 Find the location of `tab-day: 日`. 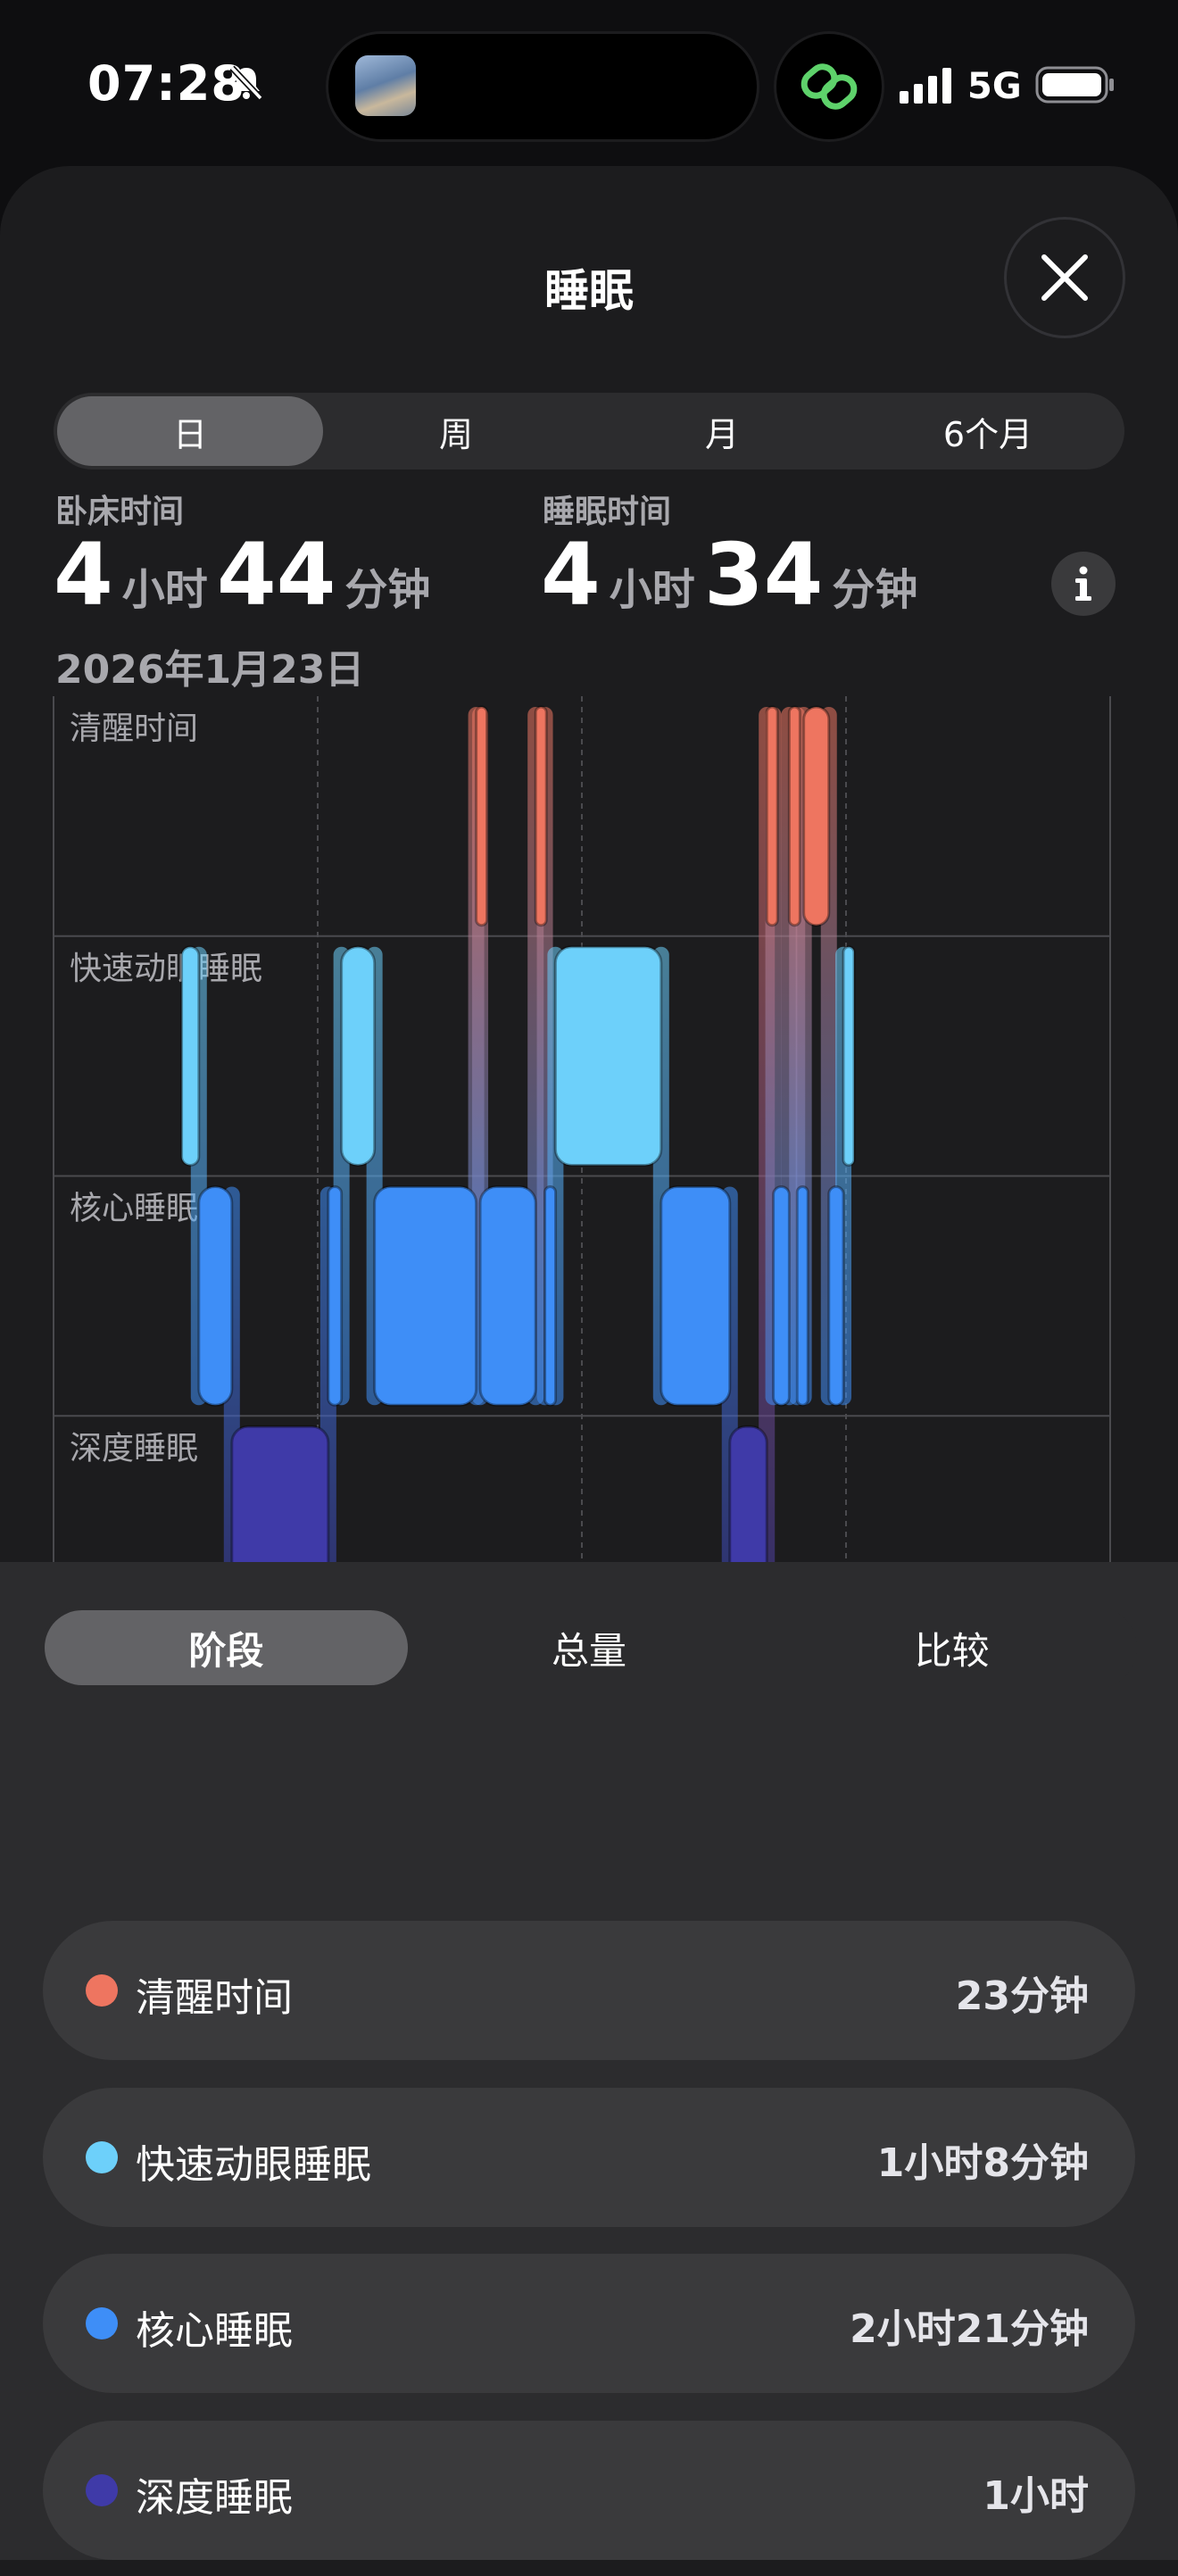

tab-day: 日 is located at coordinates (190, 431).